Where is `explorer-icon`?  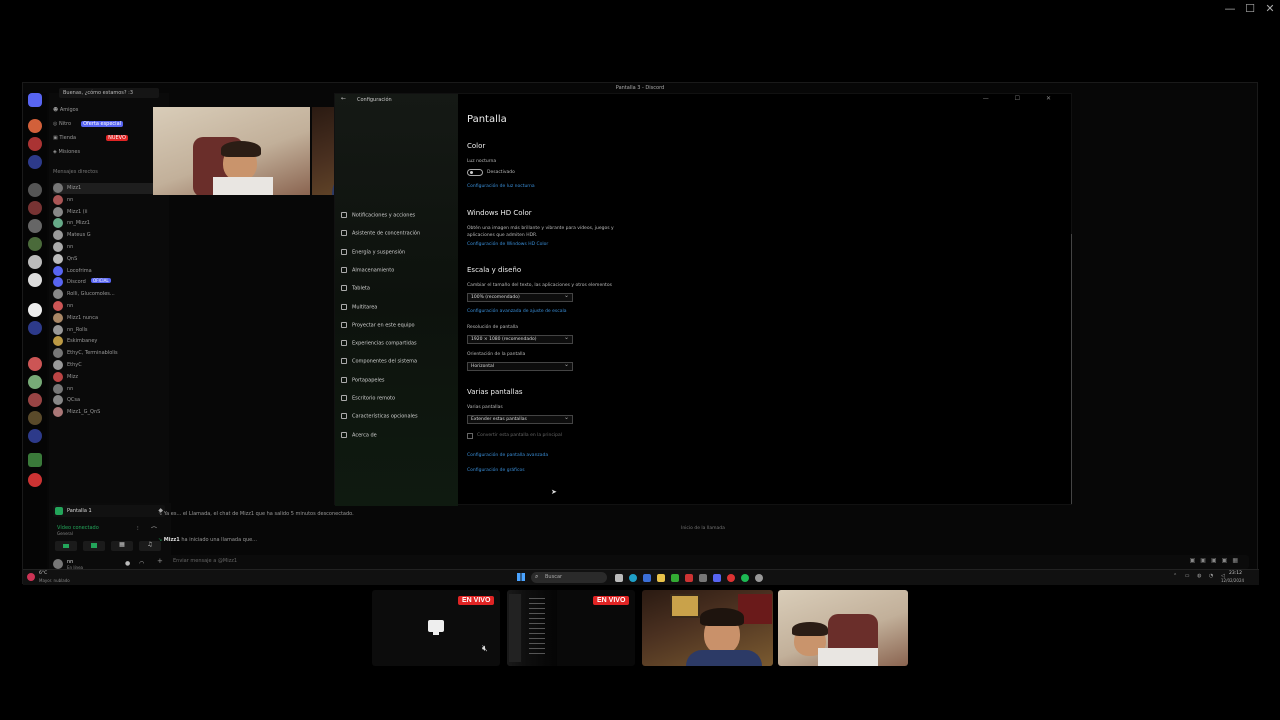
explorer-icon is located at coordinates (661, 578).